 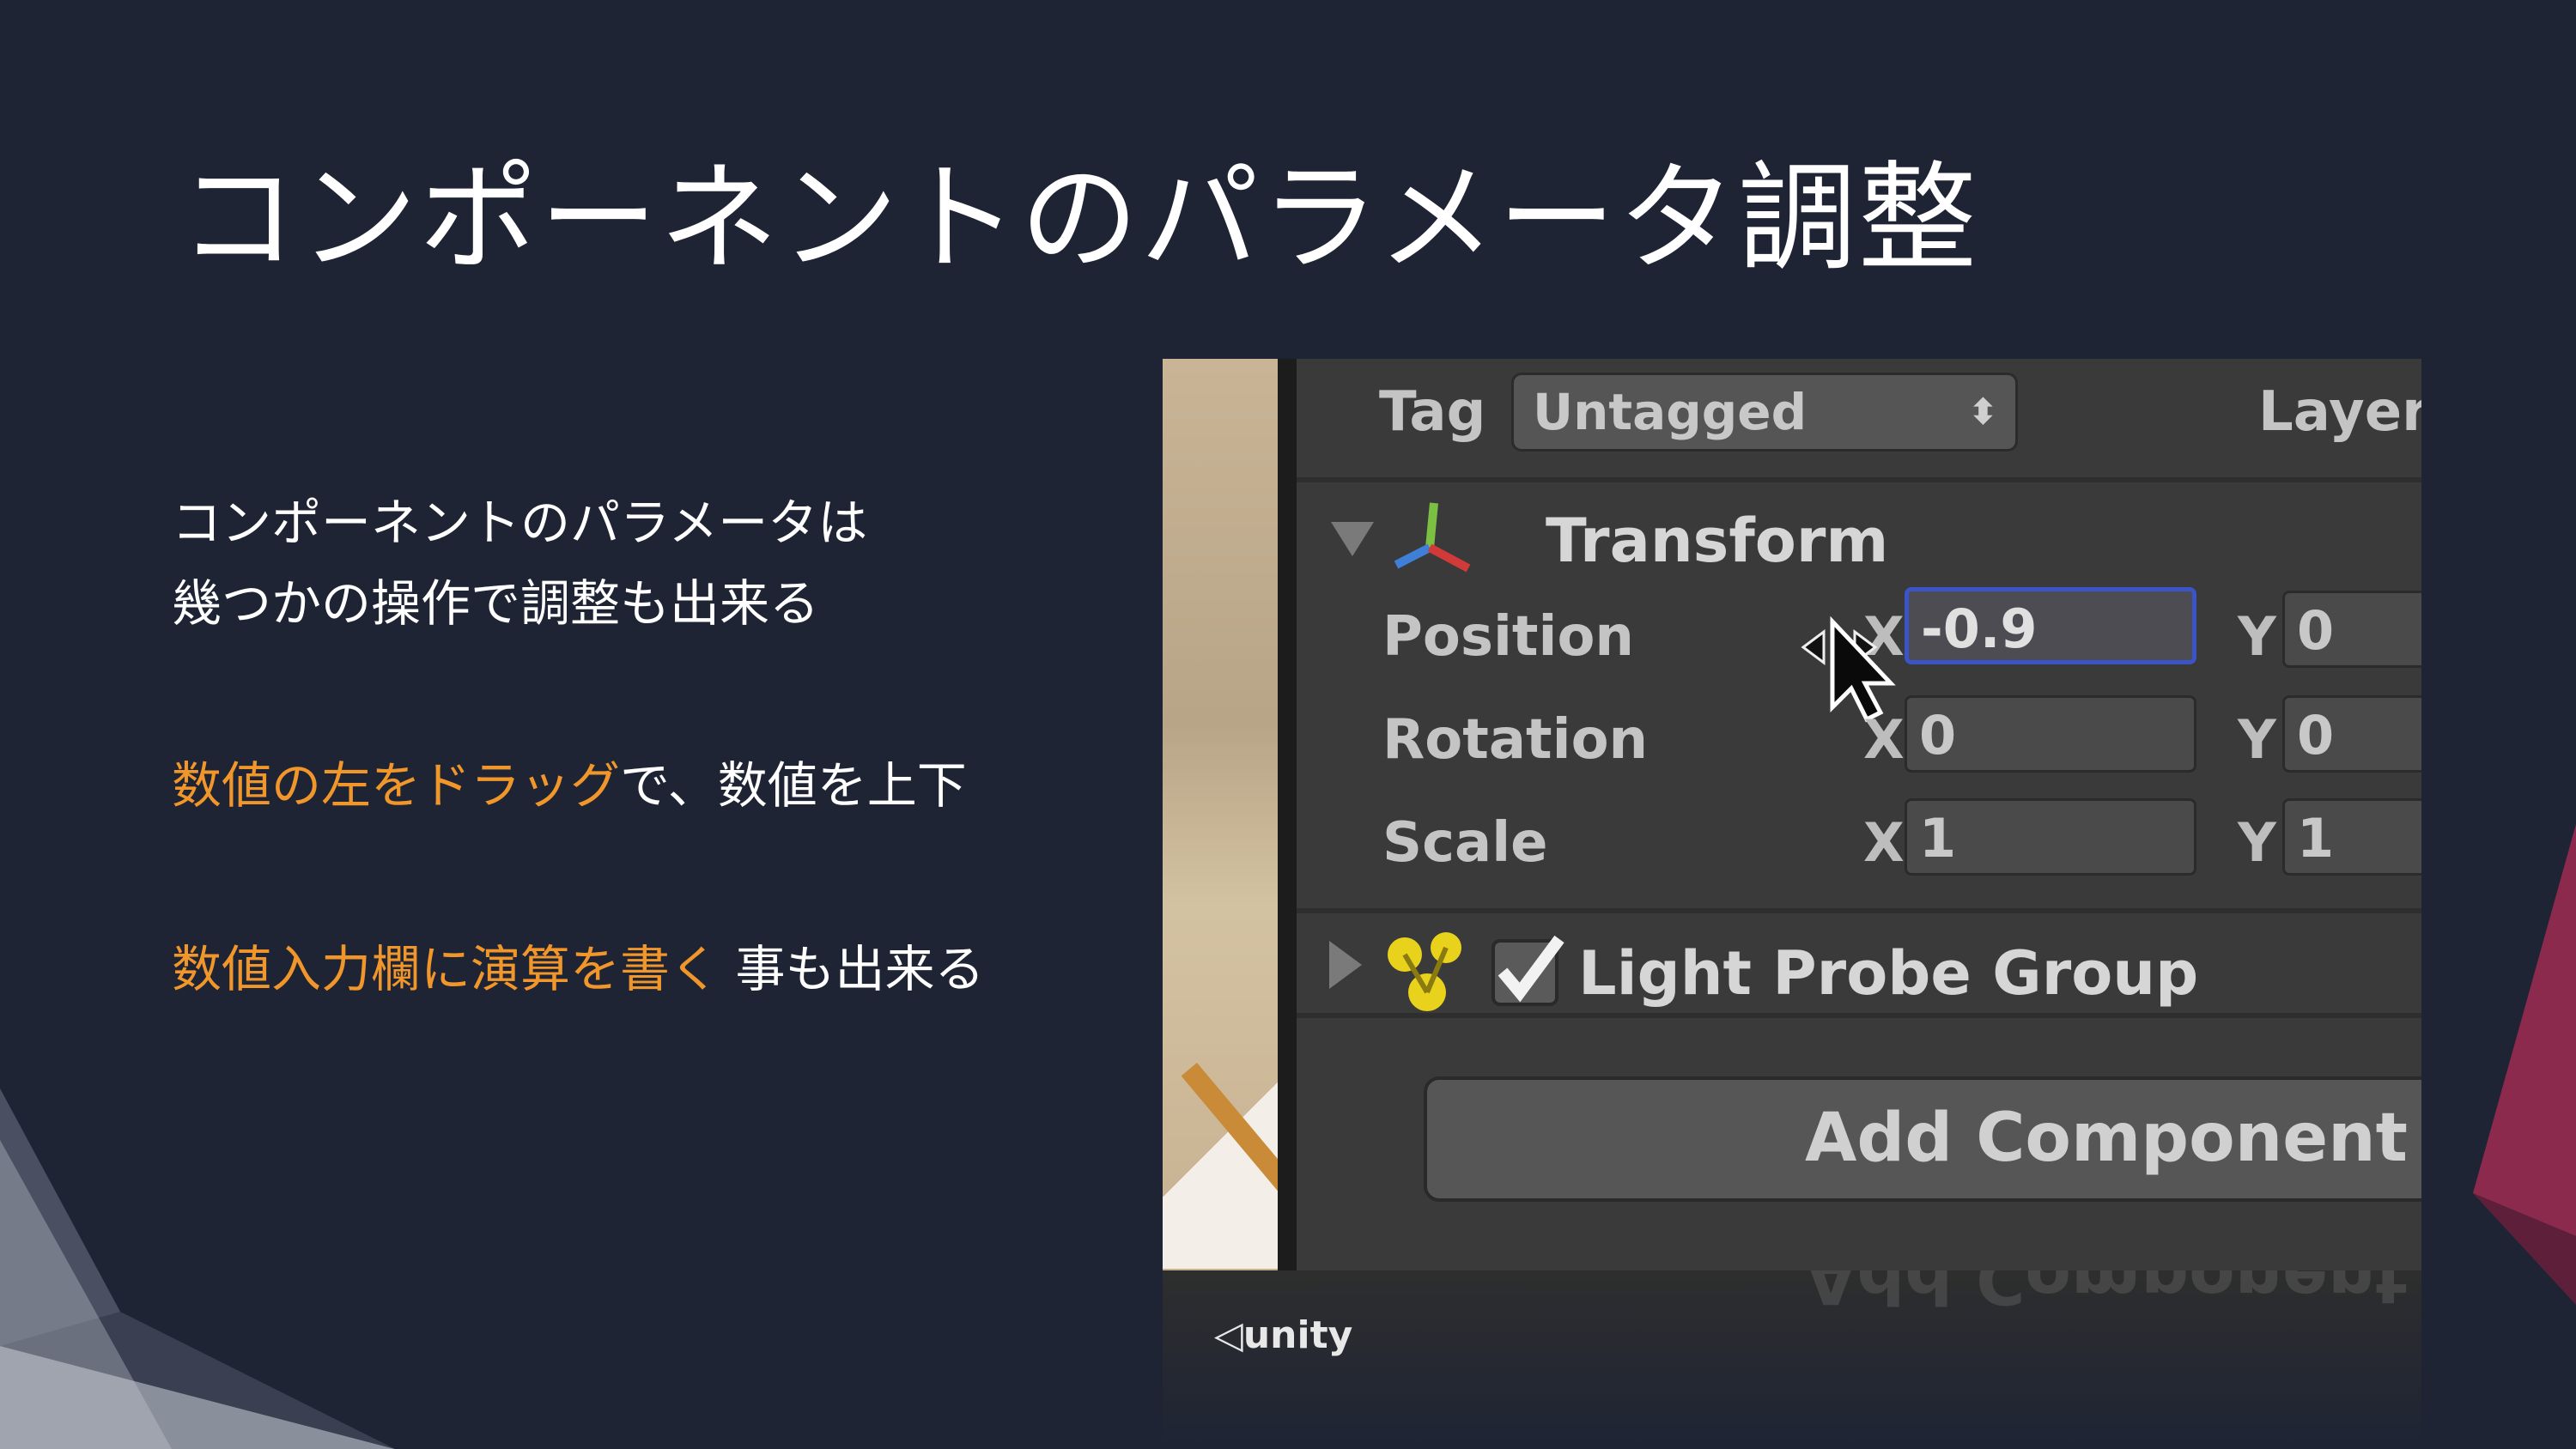 What do you see at coordinates (1345, 965) in the screenshot?
I see `foldout-collapsed-icon` at bounding box center [1345, 965].